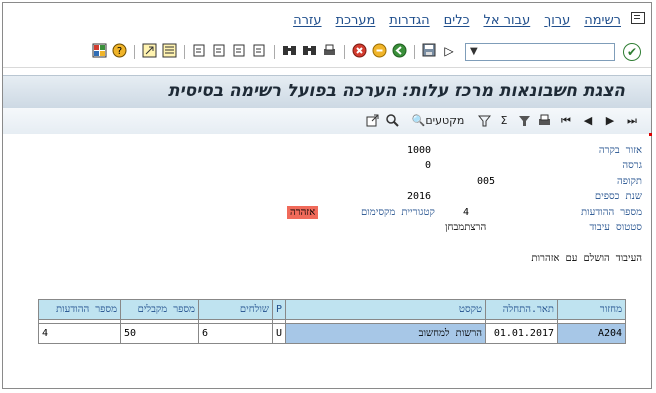  I want to click on cell-p: U, so click(279, 333).